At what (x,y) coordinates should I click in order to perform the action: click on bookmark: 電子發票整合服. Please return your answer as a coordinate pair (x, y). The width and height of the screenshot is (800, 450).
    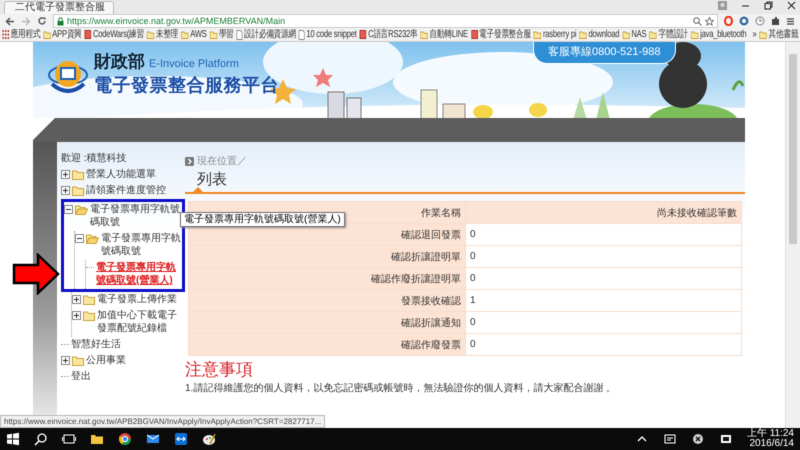
    Looking at the image, I should click on (500, 34).